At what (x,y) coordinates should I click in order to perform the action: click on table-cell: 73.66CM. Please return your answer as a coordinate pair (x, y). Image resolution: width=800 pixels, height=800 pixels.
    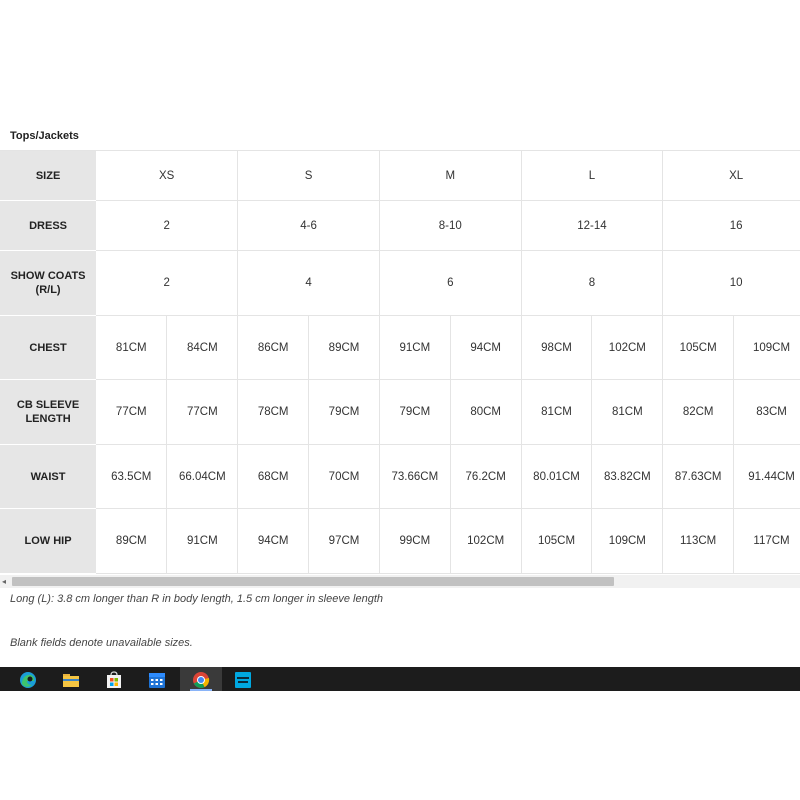
    Looking at the image, I should click on (415, 476).